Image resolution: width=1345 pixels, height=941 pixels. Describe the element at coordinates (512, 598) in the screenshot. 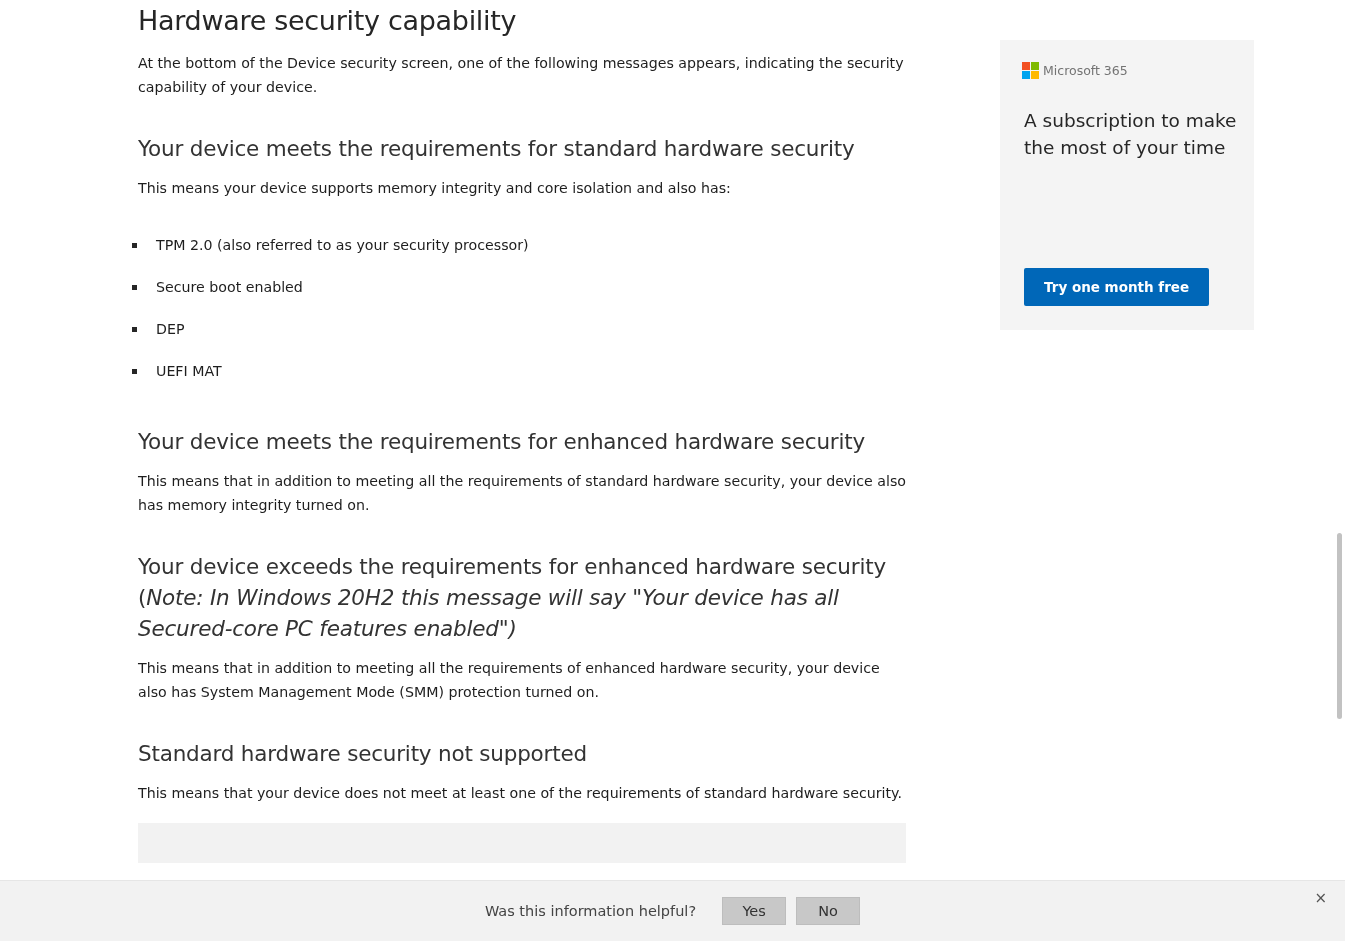

I see `section-heading: Your device exceeds the requirements for enhanced hardware security (Note: In Windows 20H2 this message will say "Your device has all Secured-core PC features enabled")` at that location.